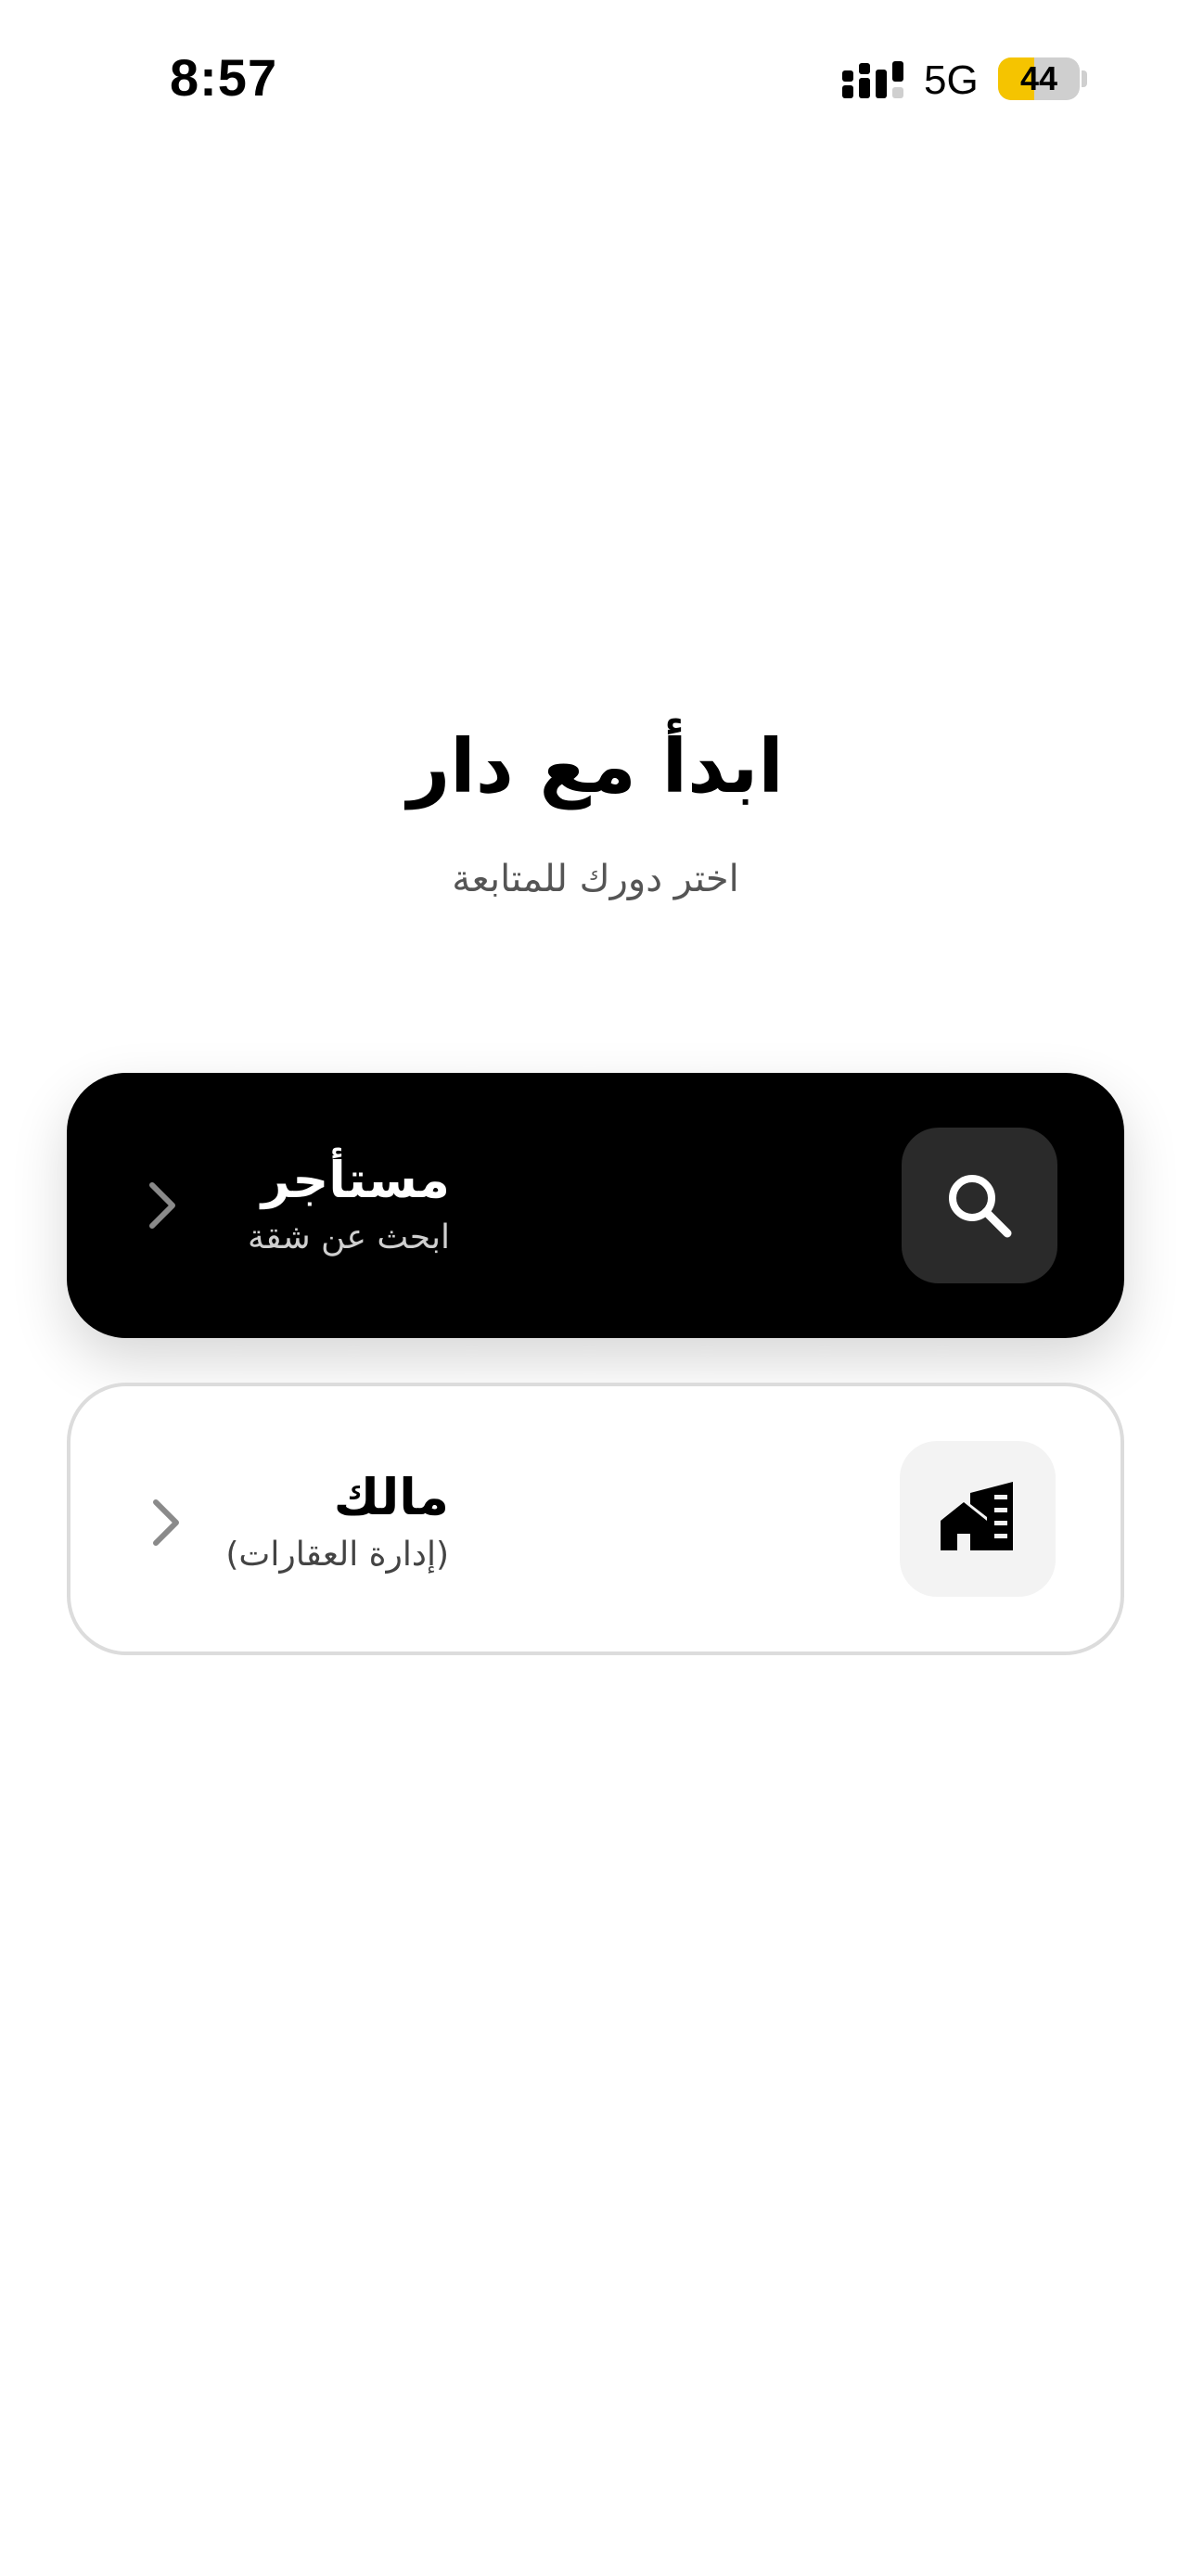 The height and width of the screenshot is (2576, 1191). I want to click on tenant-card-subtitle: ابحث عن شقة, so click(348, 1237).